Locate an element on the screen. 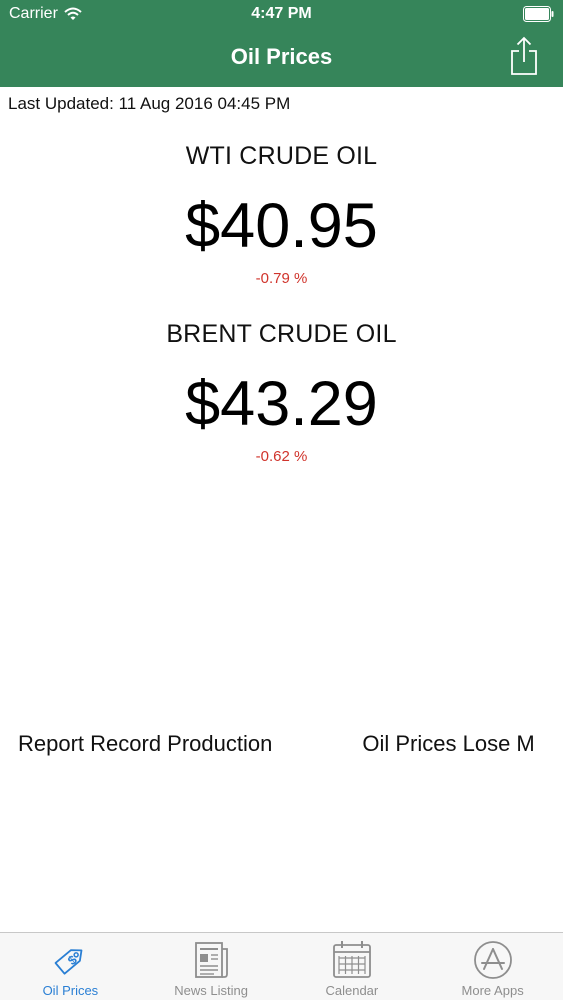 Image resolution: width=563 pixels, height=1000 pixels. price-tag-icon: $ is located at coordinates (69, 962).